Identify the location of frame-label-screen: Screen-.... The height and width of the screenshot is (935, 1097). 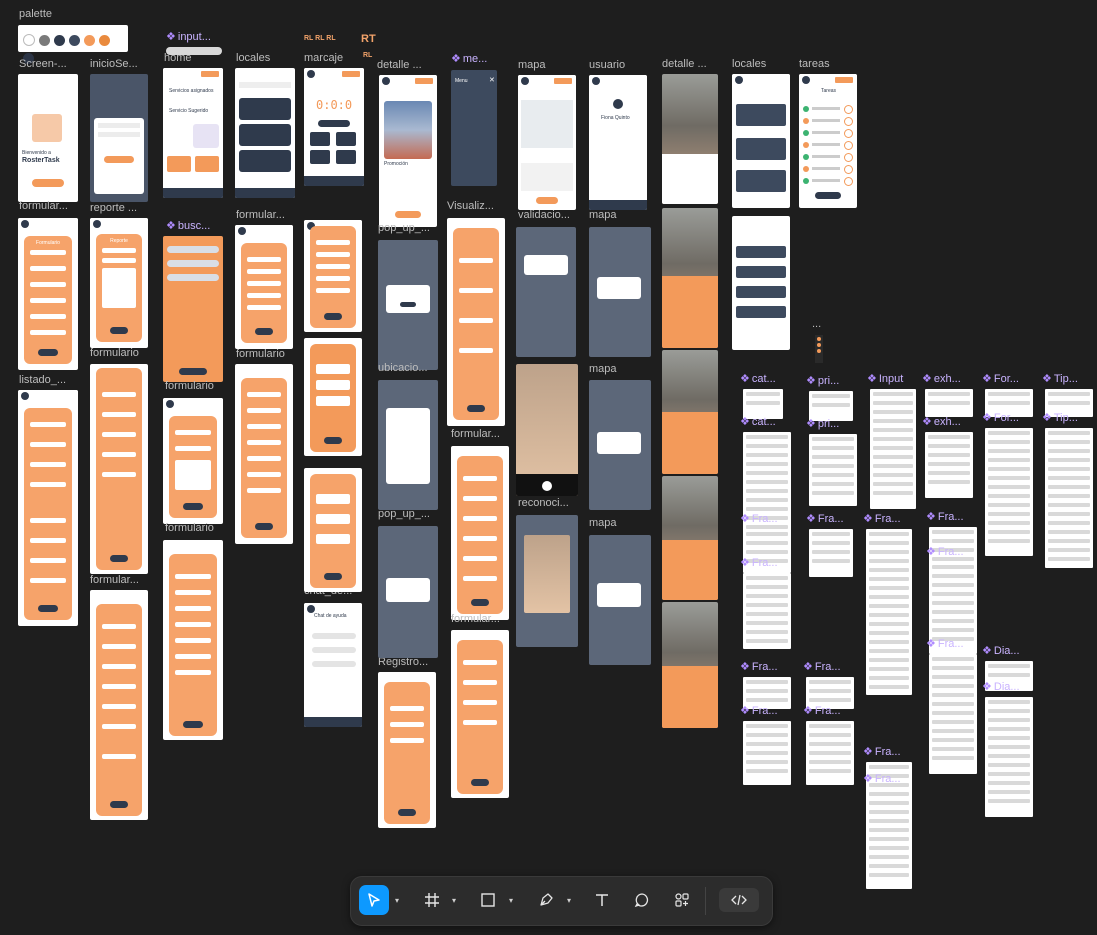
(43, 64).